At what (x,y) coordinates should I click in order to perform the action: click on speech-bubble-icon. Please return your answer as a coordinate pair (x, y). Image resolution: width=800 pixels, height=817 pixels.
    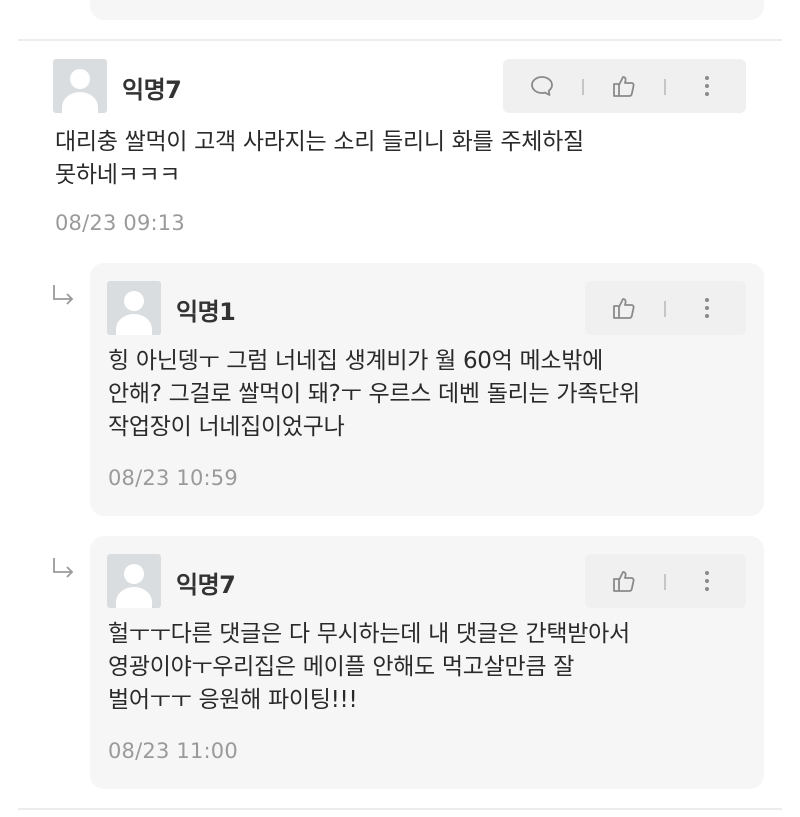
    Looking at the image, I should click on (542, 86).